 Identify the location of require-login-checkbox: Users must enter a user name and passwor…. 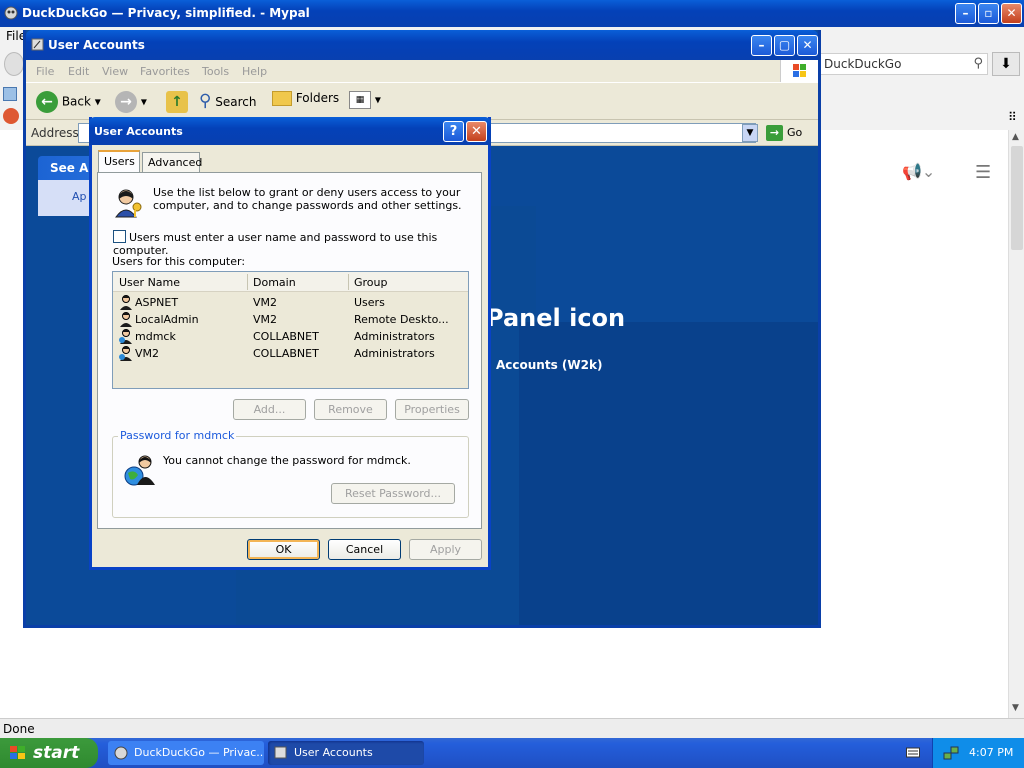
(297, 243).